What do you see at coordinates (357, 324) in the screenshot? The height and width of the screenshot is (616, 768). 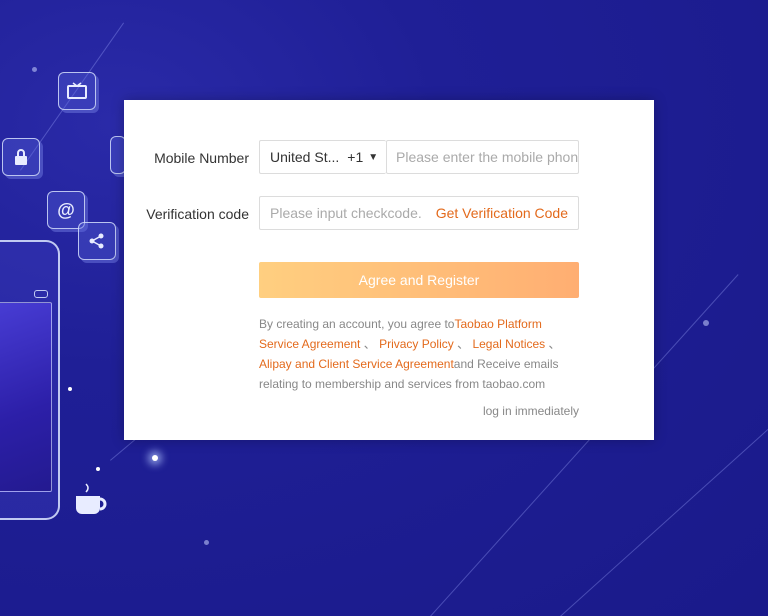 I see `terms-intro: By creating an account, you agree to` at bounding box center [357, 324].